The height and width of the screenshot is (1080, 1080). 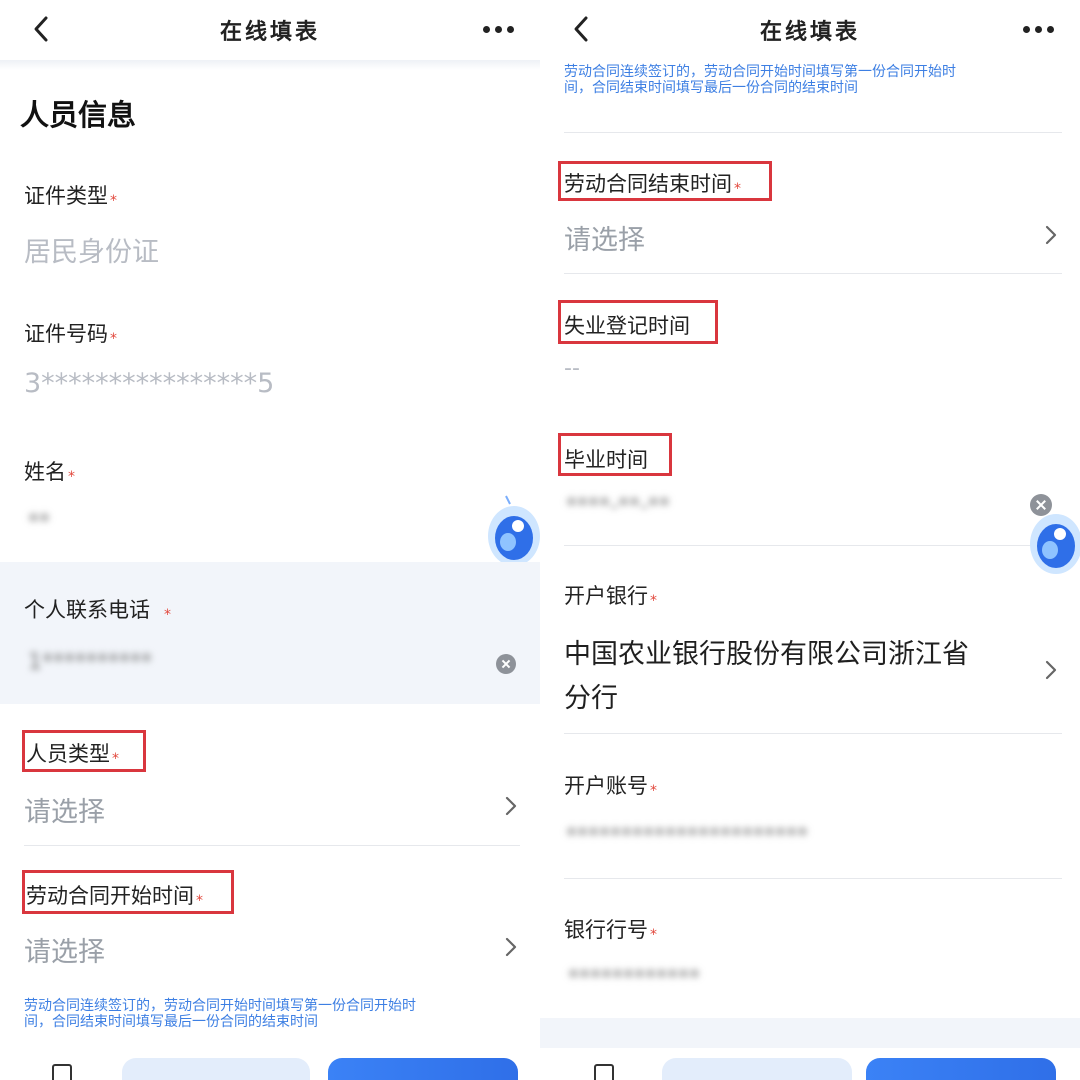 I want to click on name-value: **, so click(x=39, y=522).